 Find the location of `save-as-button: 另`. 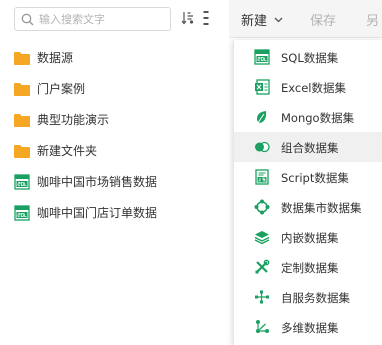

save-as-button: 另 is located at coordinates (372, 19).